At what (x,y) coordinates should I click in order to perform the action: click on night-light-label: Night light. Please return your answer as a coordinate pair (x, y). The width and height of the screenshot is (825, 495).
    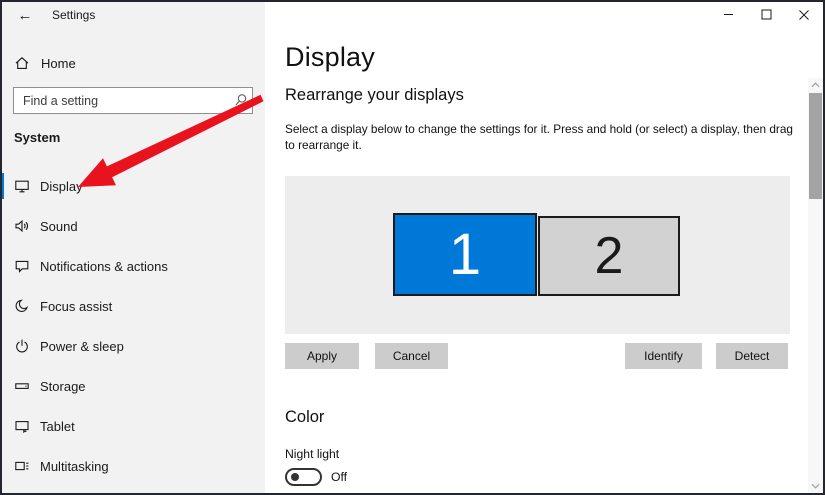
    Looking at the image, I should click on (312, 454).